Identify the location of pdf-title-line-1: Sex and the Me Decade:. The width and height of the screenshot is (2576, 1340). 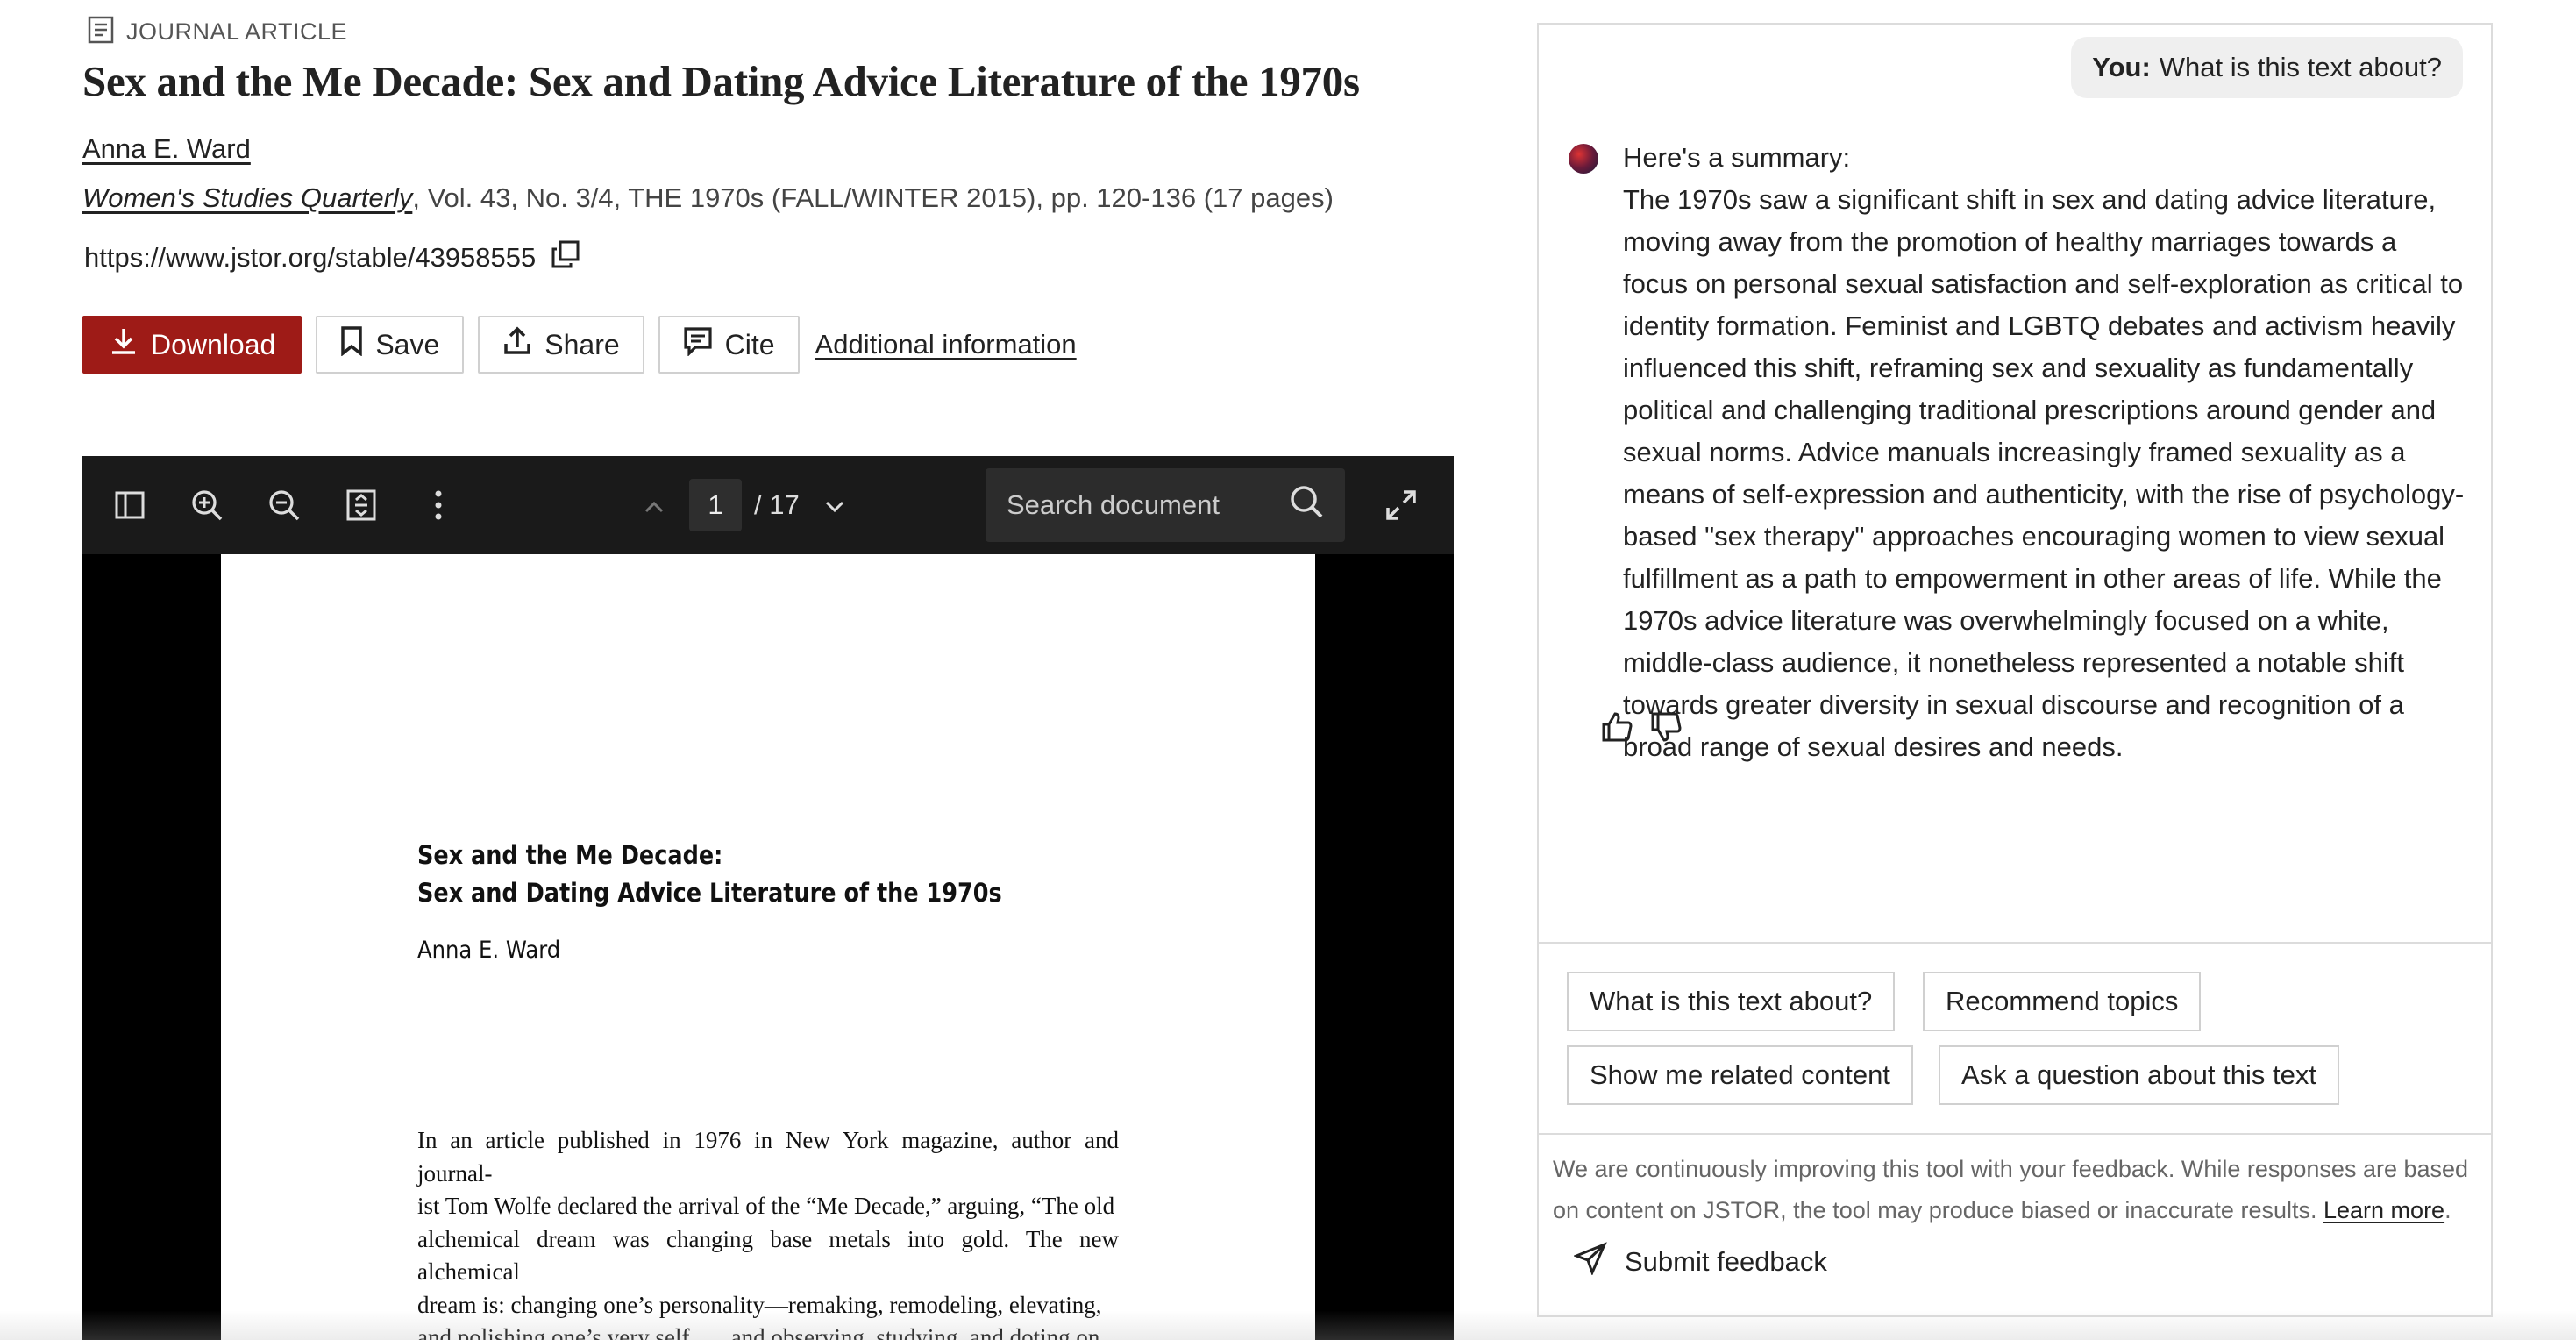
(570, 855).